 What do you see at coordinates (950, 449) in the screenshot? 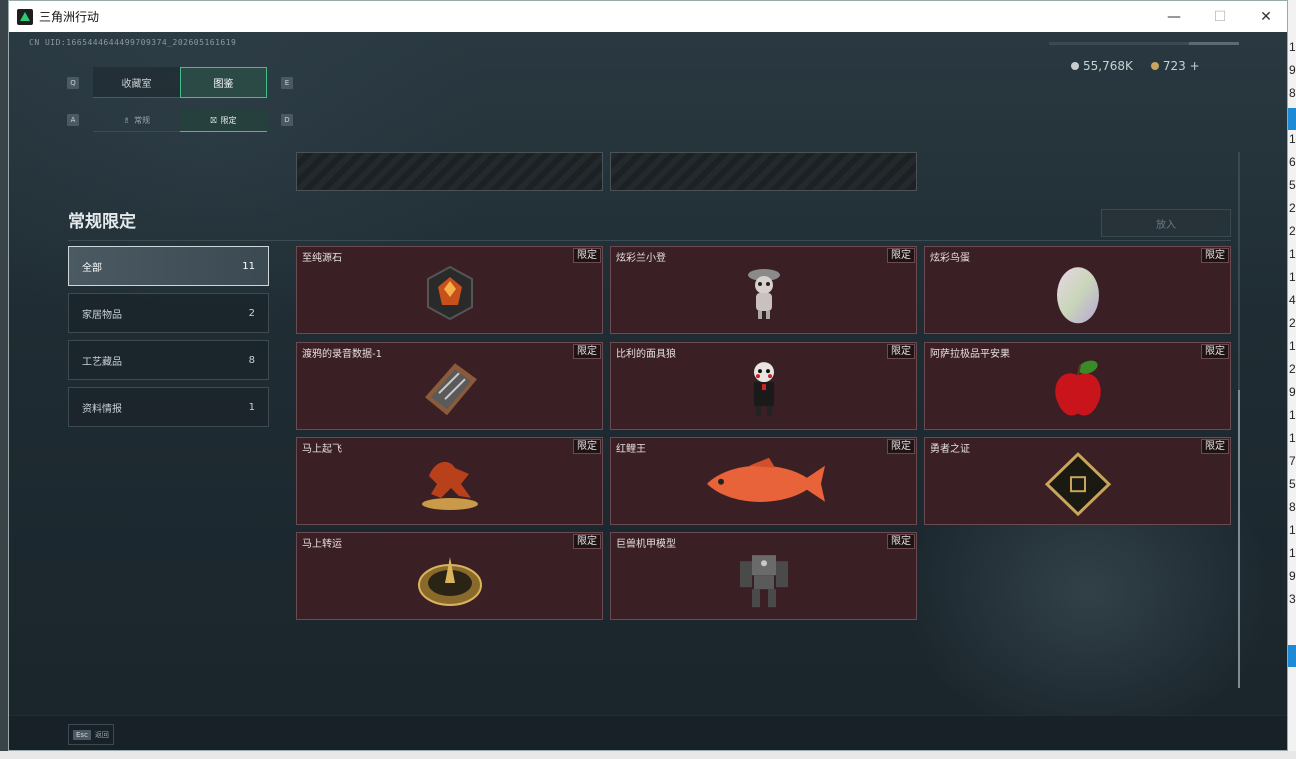
I see `item-name: 勇者之证` at bounding box center [950, 449].